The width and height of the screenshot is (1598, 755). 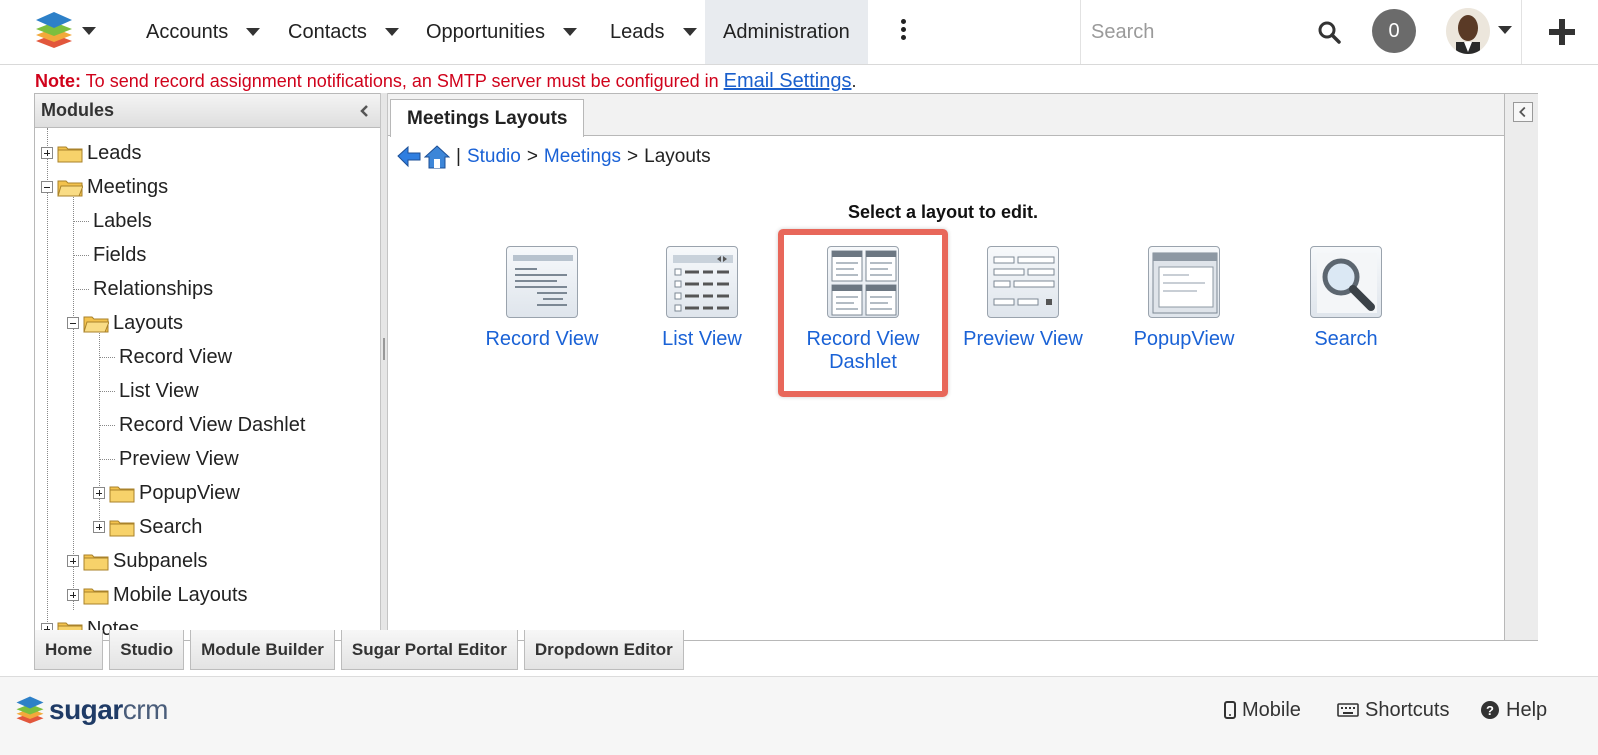 I want to click on tree-item-relationships: Relationships, so click(x=143, y=289).